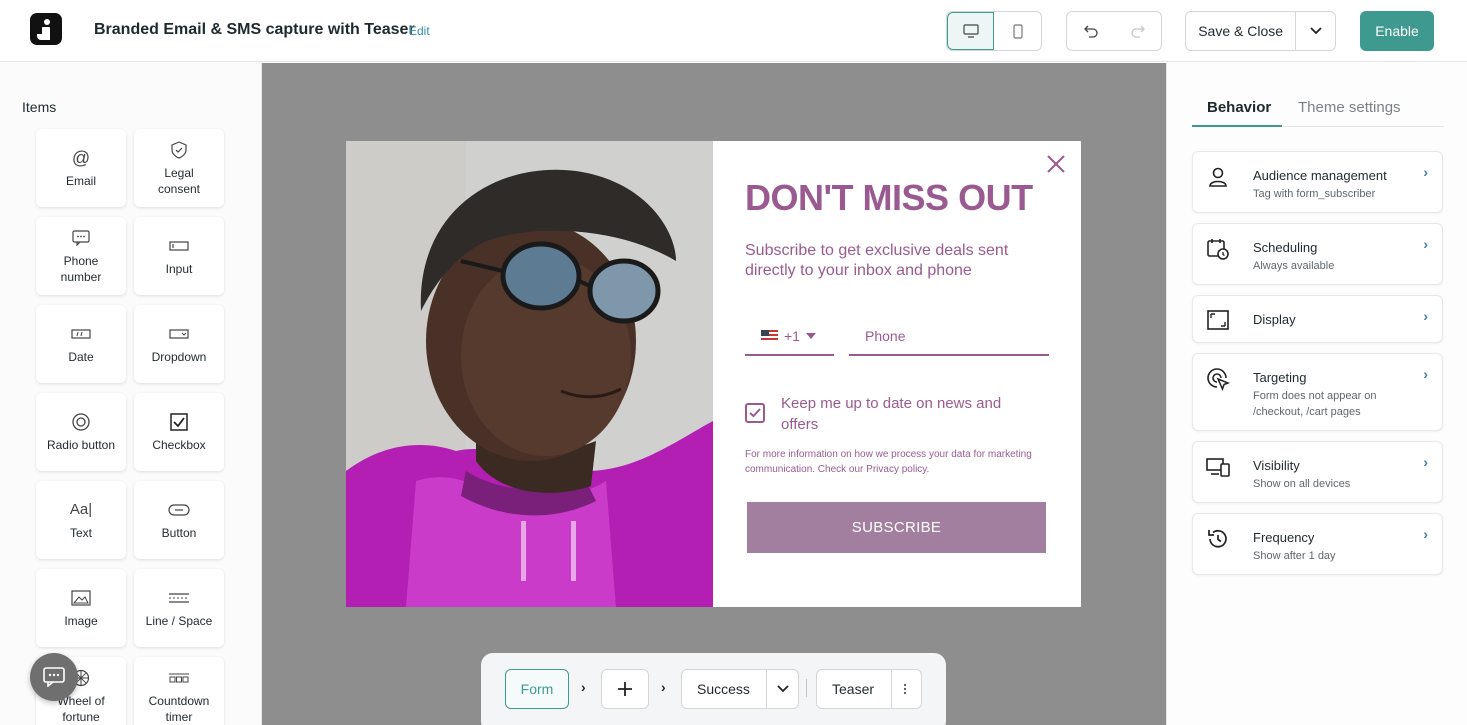  What do you see at coordinates (81, 158) in the screenshot?
I see `at-icon: @` at bounding box center [81, 158].